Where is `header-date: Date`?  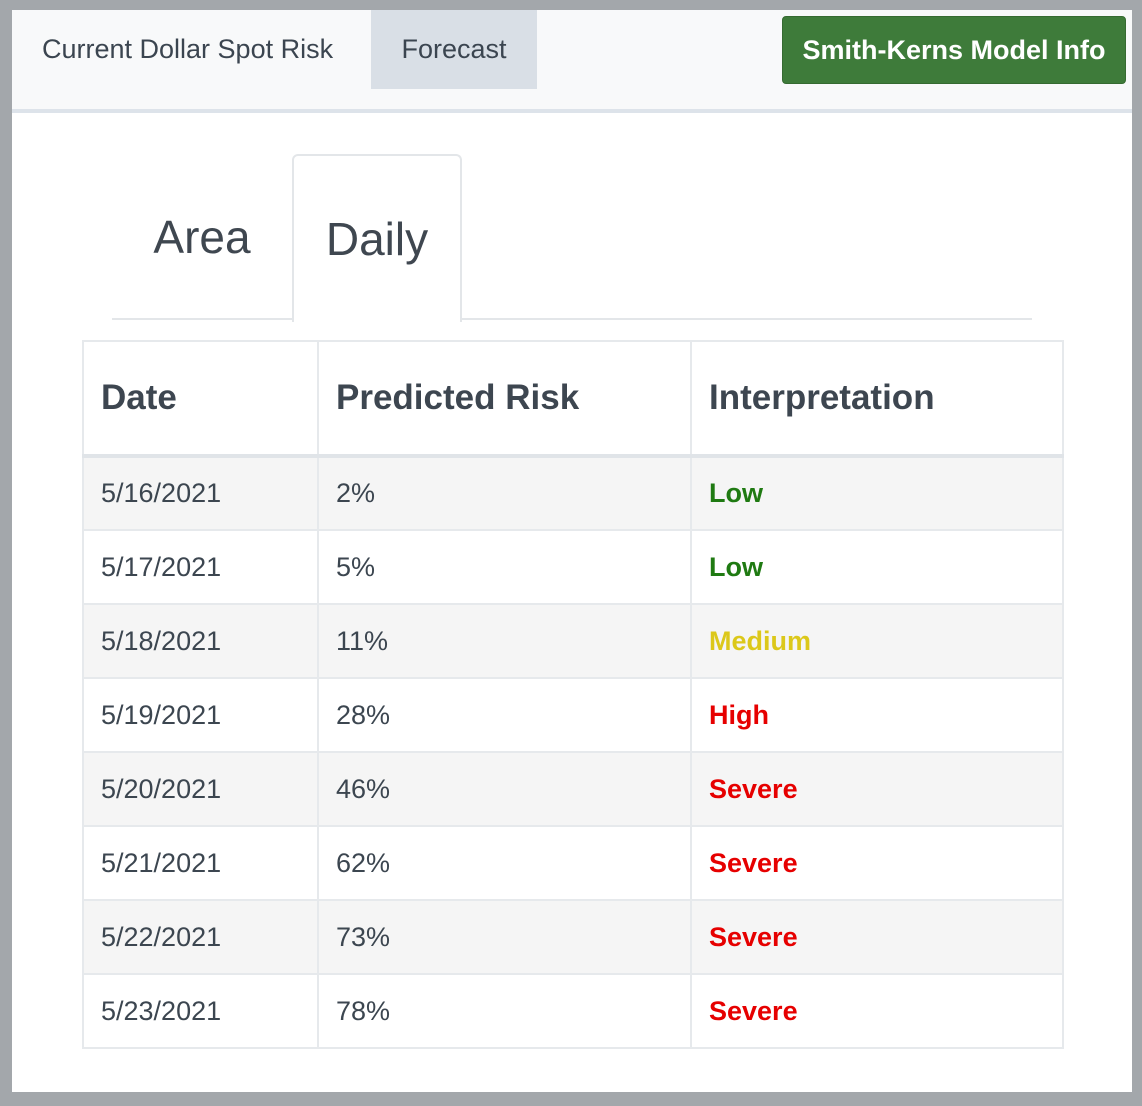
header-date: Date is located at coordinates (200, 399).